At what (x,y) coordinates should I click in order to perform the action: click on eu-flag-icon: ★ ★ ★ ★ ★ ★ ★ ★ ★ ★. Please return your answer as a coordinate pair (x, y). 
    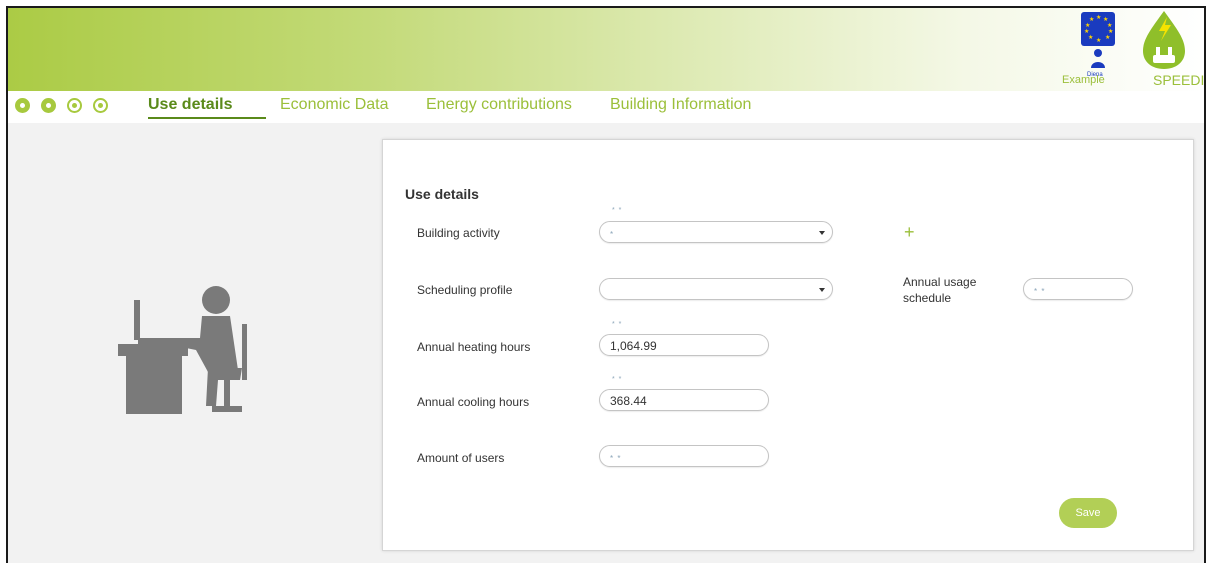
    Looking at the image, I should click on (1098, 29).